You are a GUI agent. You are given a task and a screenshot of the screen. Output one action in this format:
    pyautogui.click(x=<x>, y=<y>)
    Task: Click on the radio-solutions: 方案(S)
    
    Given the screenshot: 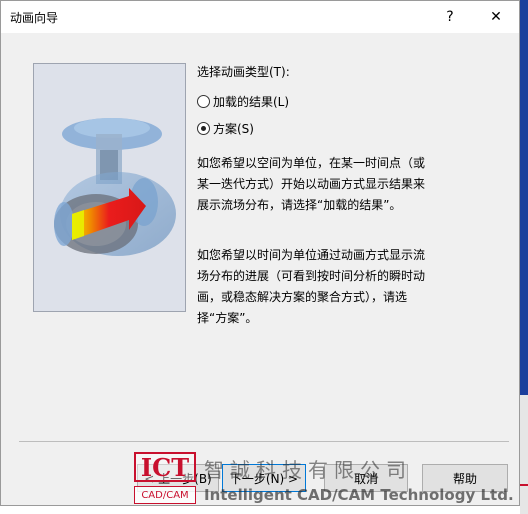 What is the action you would take?
    pyautogui.click(x=225, y=128)
    